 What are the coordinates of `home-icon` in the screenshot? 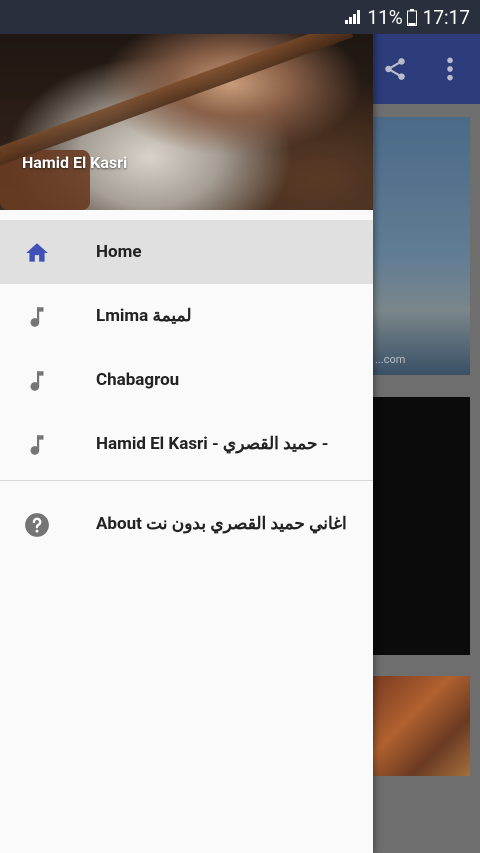 It's located at (37, 252).